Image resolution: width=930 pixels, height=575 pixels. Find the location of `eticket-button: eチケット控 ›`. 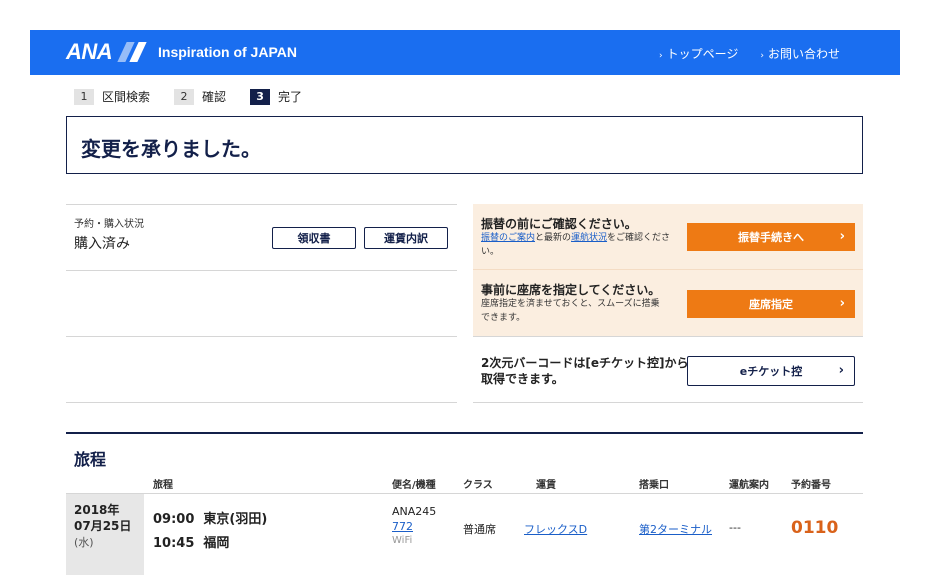

eticket-button: eチケット控 › is located at coordinates (771, 371).